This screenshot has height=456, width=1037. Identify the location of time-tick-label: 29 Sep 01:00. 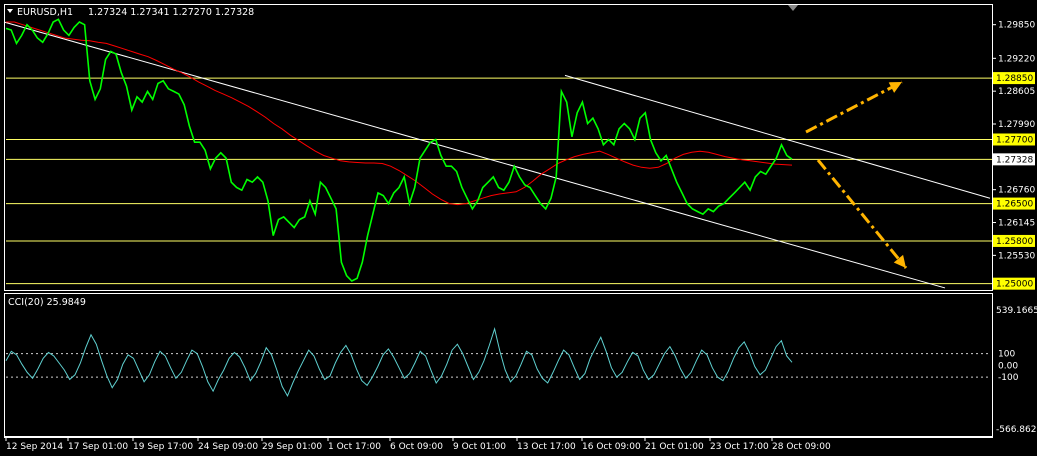
(292, 447).